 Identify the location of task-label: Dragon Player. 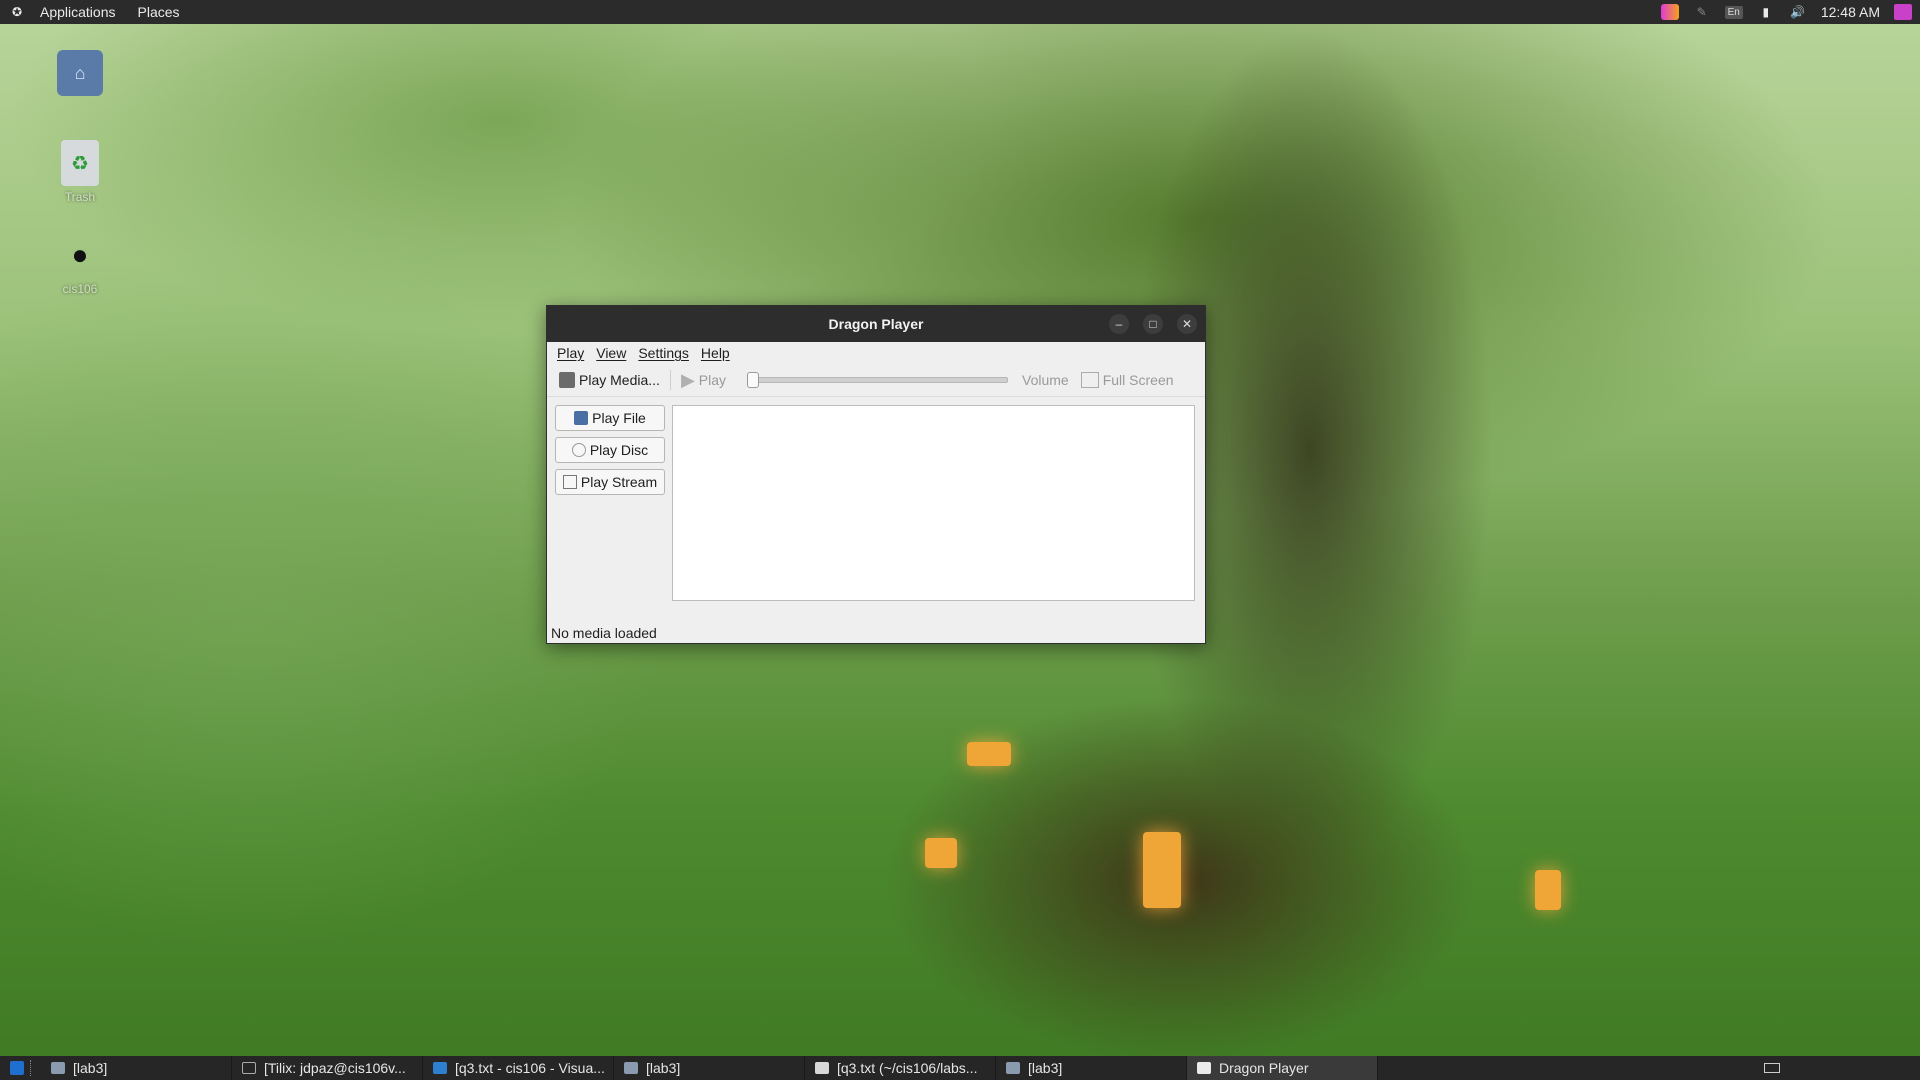
(1264, 1068).